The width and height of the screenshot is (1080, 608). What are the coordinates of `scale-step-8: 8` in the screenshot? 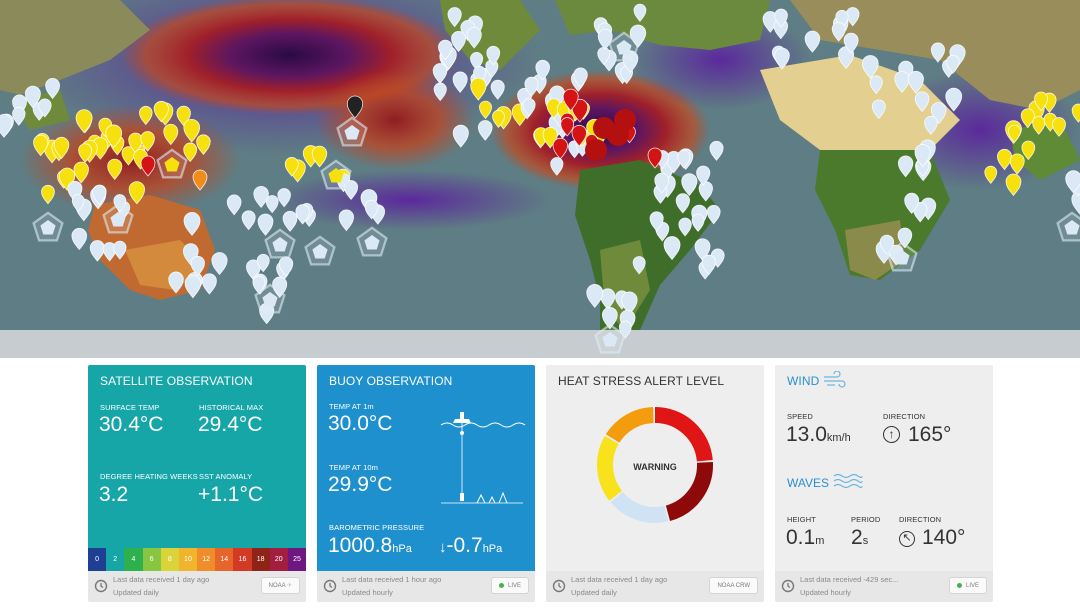 It's located at (169, 559).